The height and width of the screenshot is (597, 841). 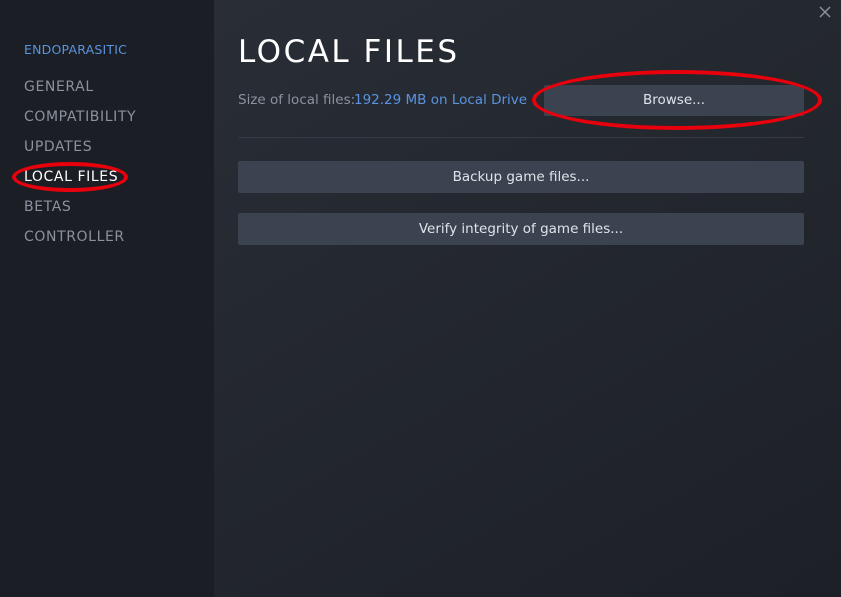 I want to click on sidebar-item-betas: BETAS, so click(x=47, y=207).